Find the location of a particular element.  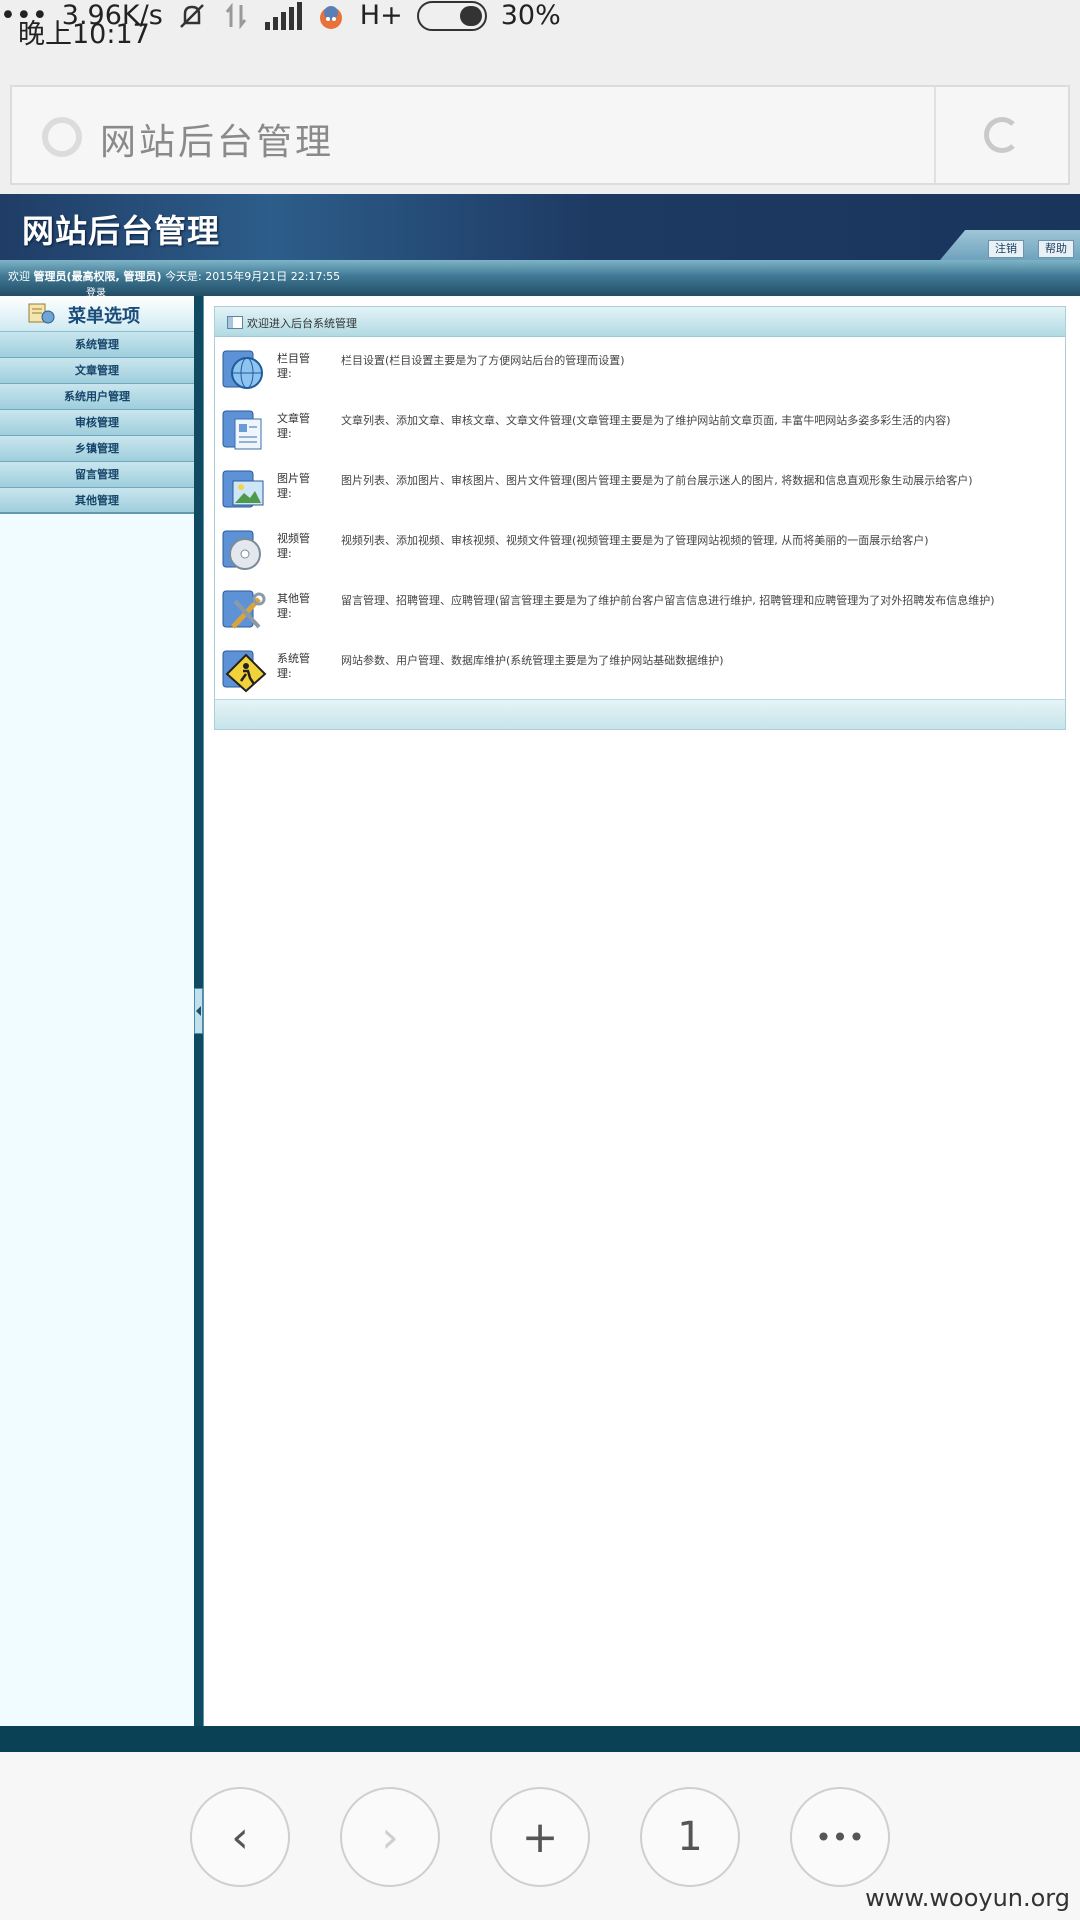

disc-icon is located at coordinates (241, 550).